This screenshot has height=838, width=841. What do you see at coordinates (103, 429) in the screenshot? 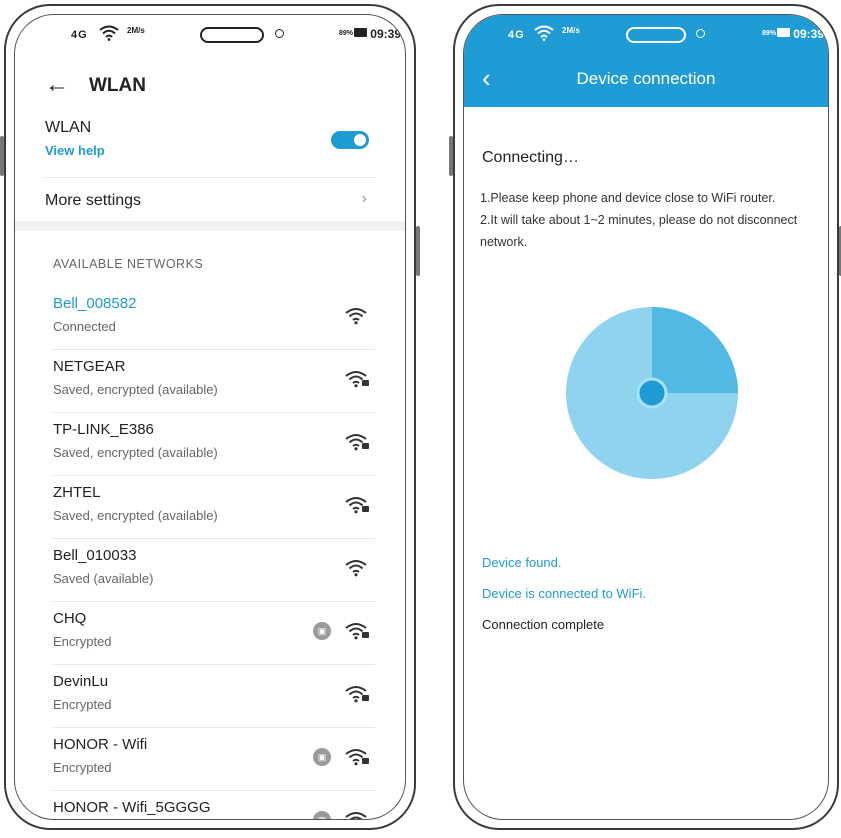
I see `network-name: TP-LINK_E386` at bounding box center [103, 429].